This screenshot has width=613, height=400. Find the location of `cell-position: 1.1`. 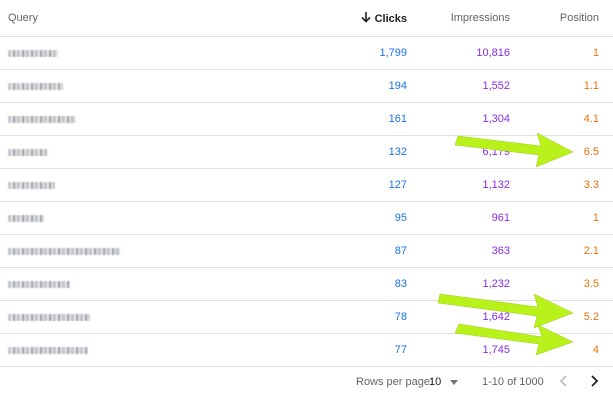

cell-position: 1.1 is located at coordinates (591, 86).